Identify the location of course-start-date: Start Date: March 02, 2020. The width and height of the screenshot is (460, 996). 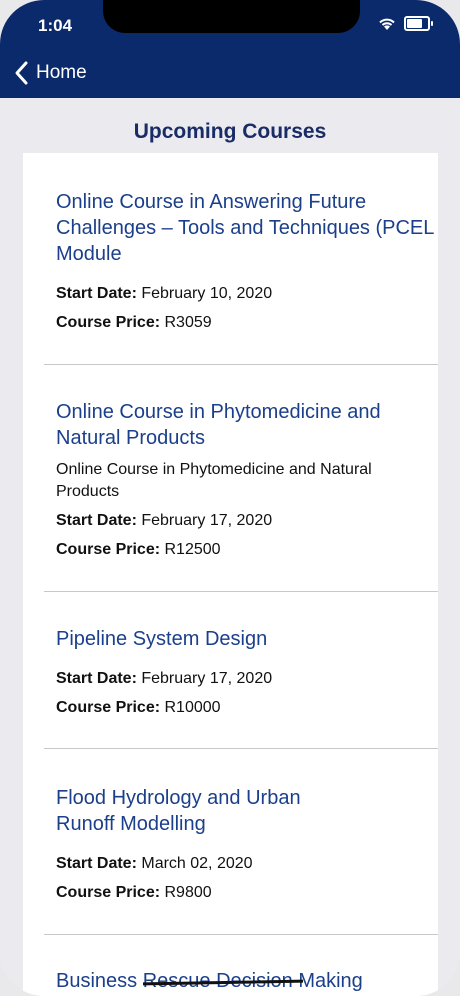
(154, 863).